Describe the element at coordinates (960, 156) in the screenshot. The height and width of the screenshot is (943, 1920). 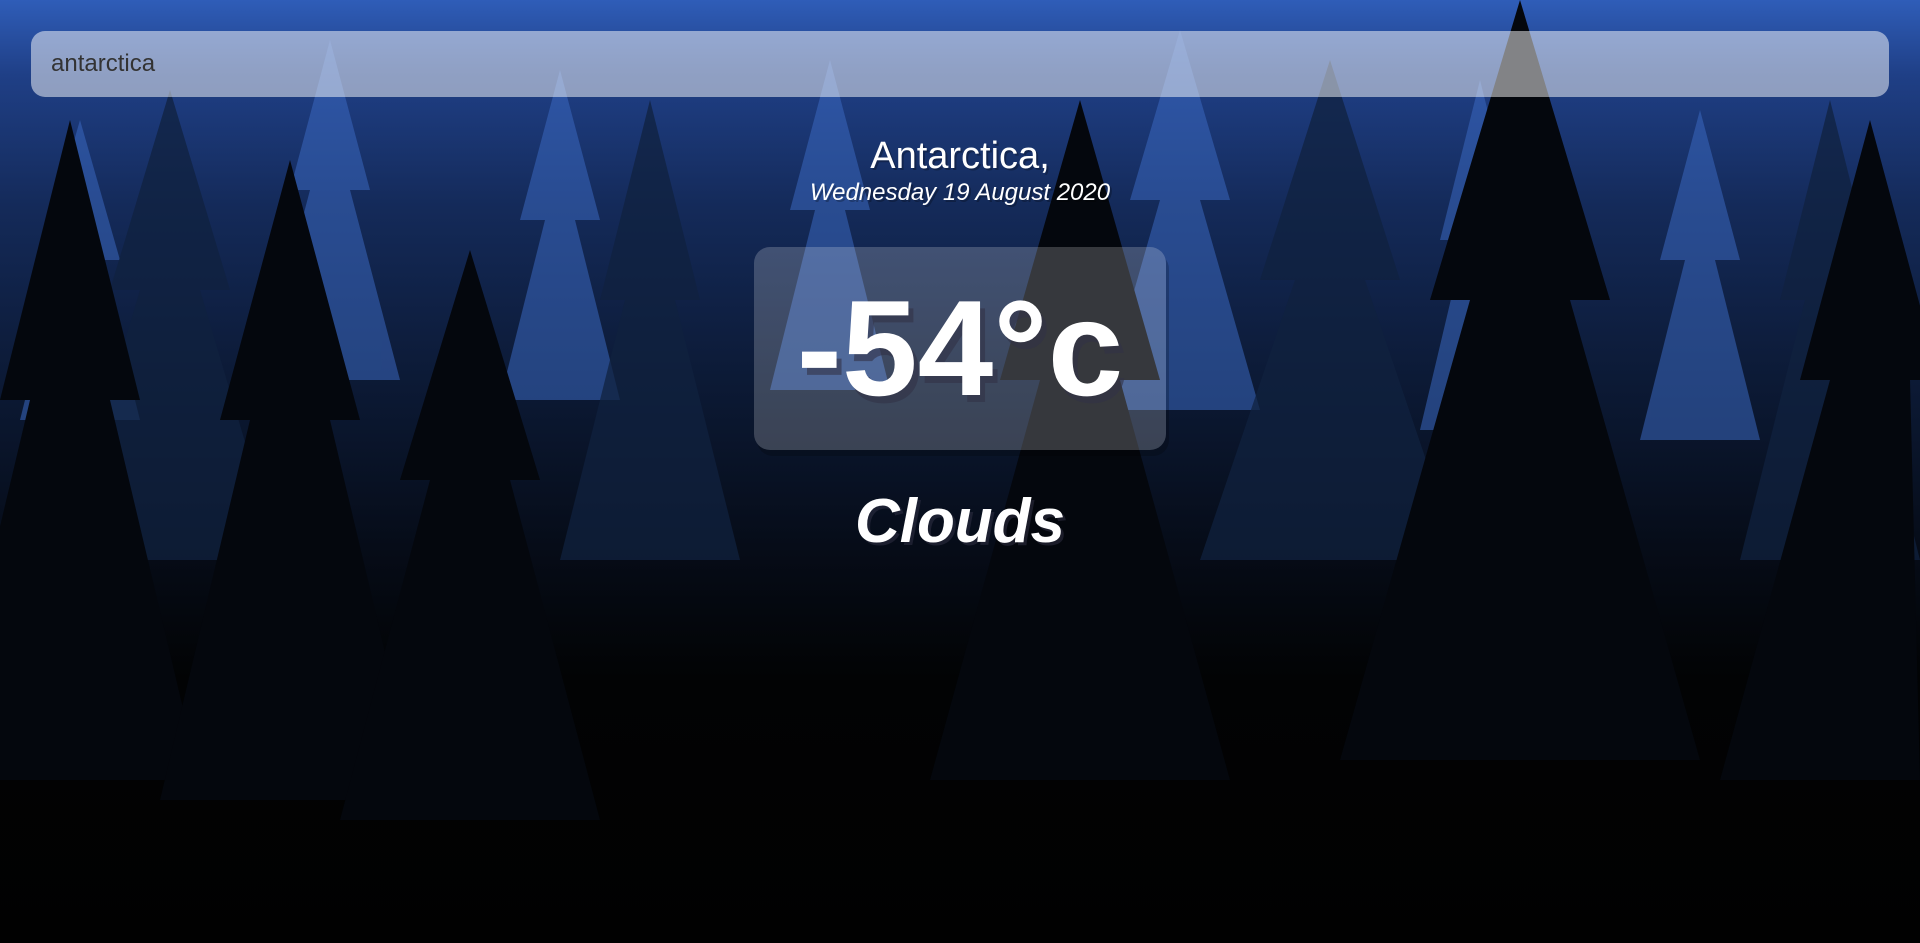
I see `location-name: Antarctica,` at that location.